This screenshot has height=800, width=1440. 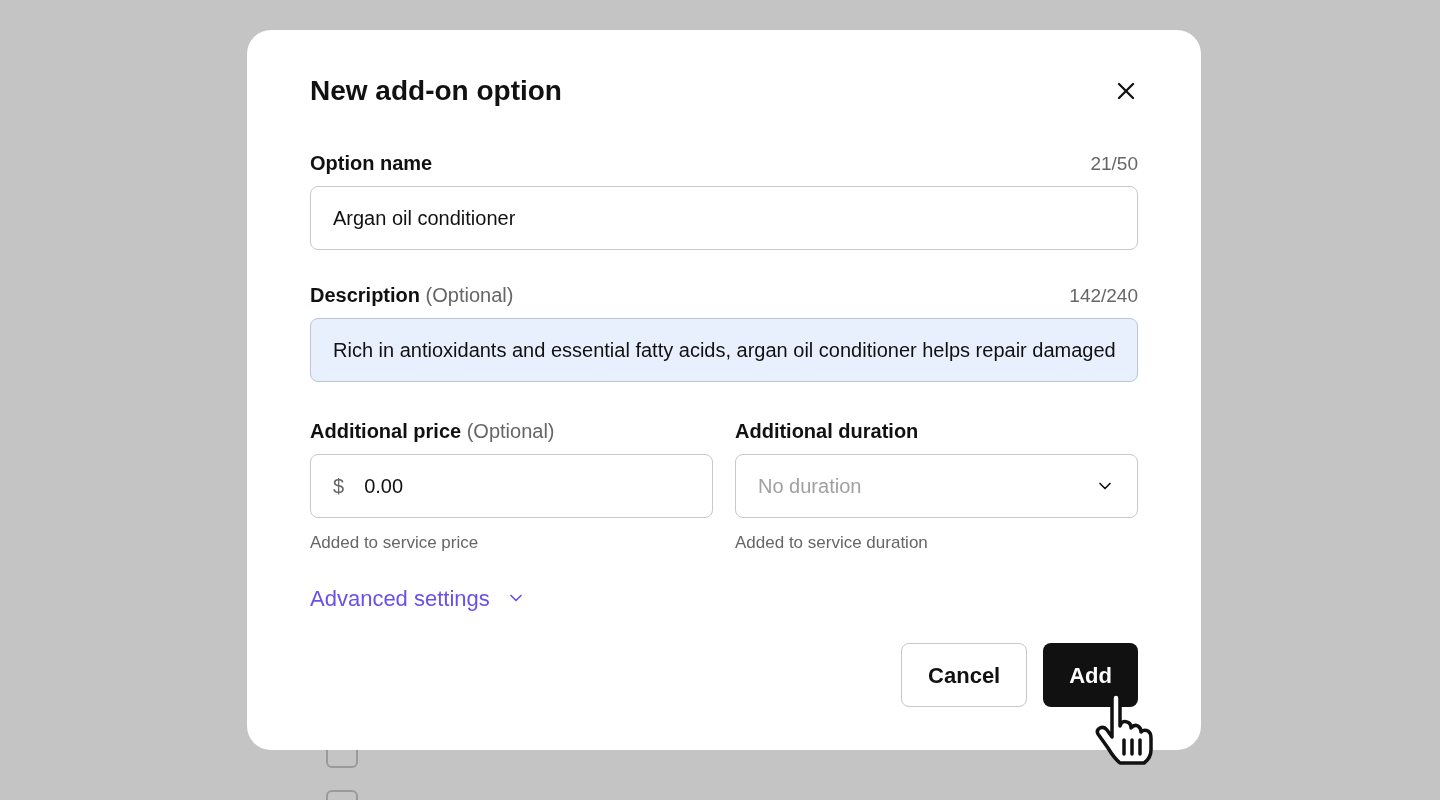 I want to click on text-field: Rich in antioxidants and essential fatty acids, argan oil conditioner helps repair damaged, so click(x=724, y=350).